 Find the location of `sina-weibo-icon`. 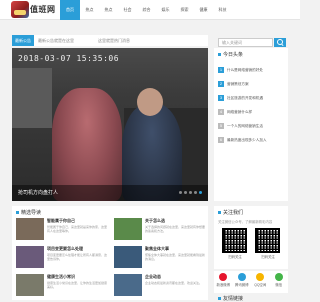

sina-weibo-icon is located at coordinates (223, 277).